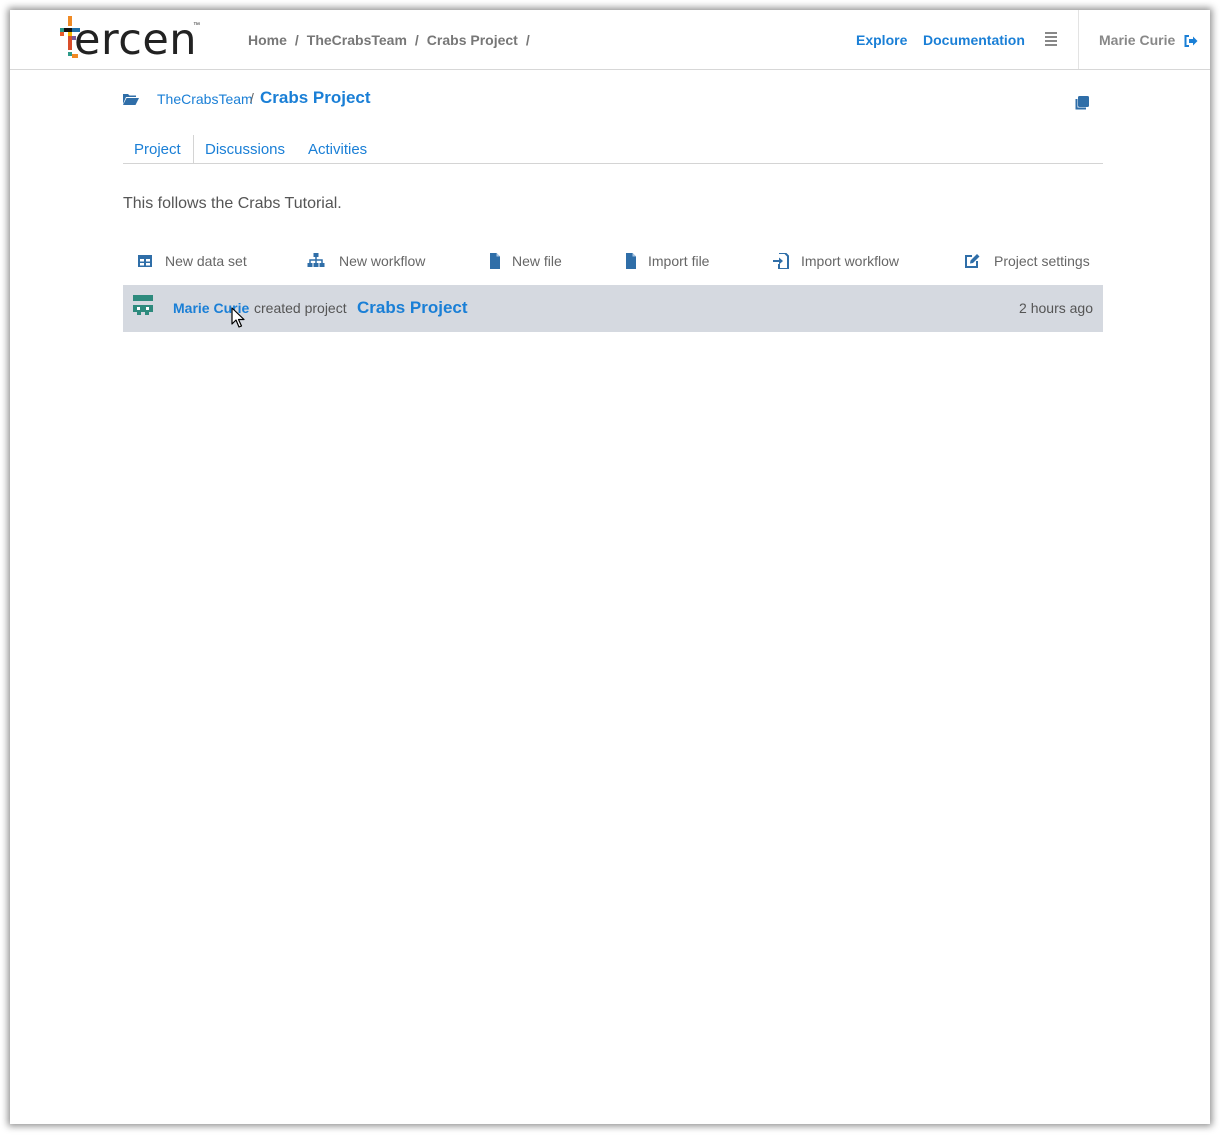 This screenshot has height=1140, width=1220. What do you see at coordinates (357, 40) in the screenshot?
I see `breadcrumb-team: TheCrabsTeam` at bounding box center [357, 40].